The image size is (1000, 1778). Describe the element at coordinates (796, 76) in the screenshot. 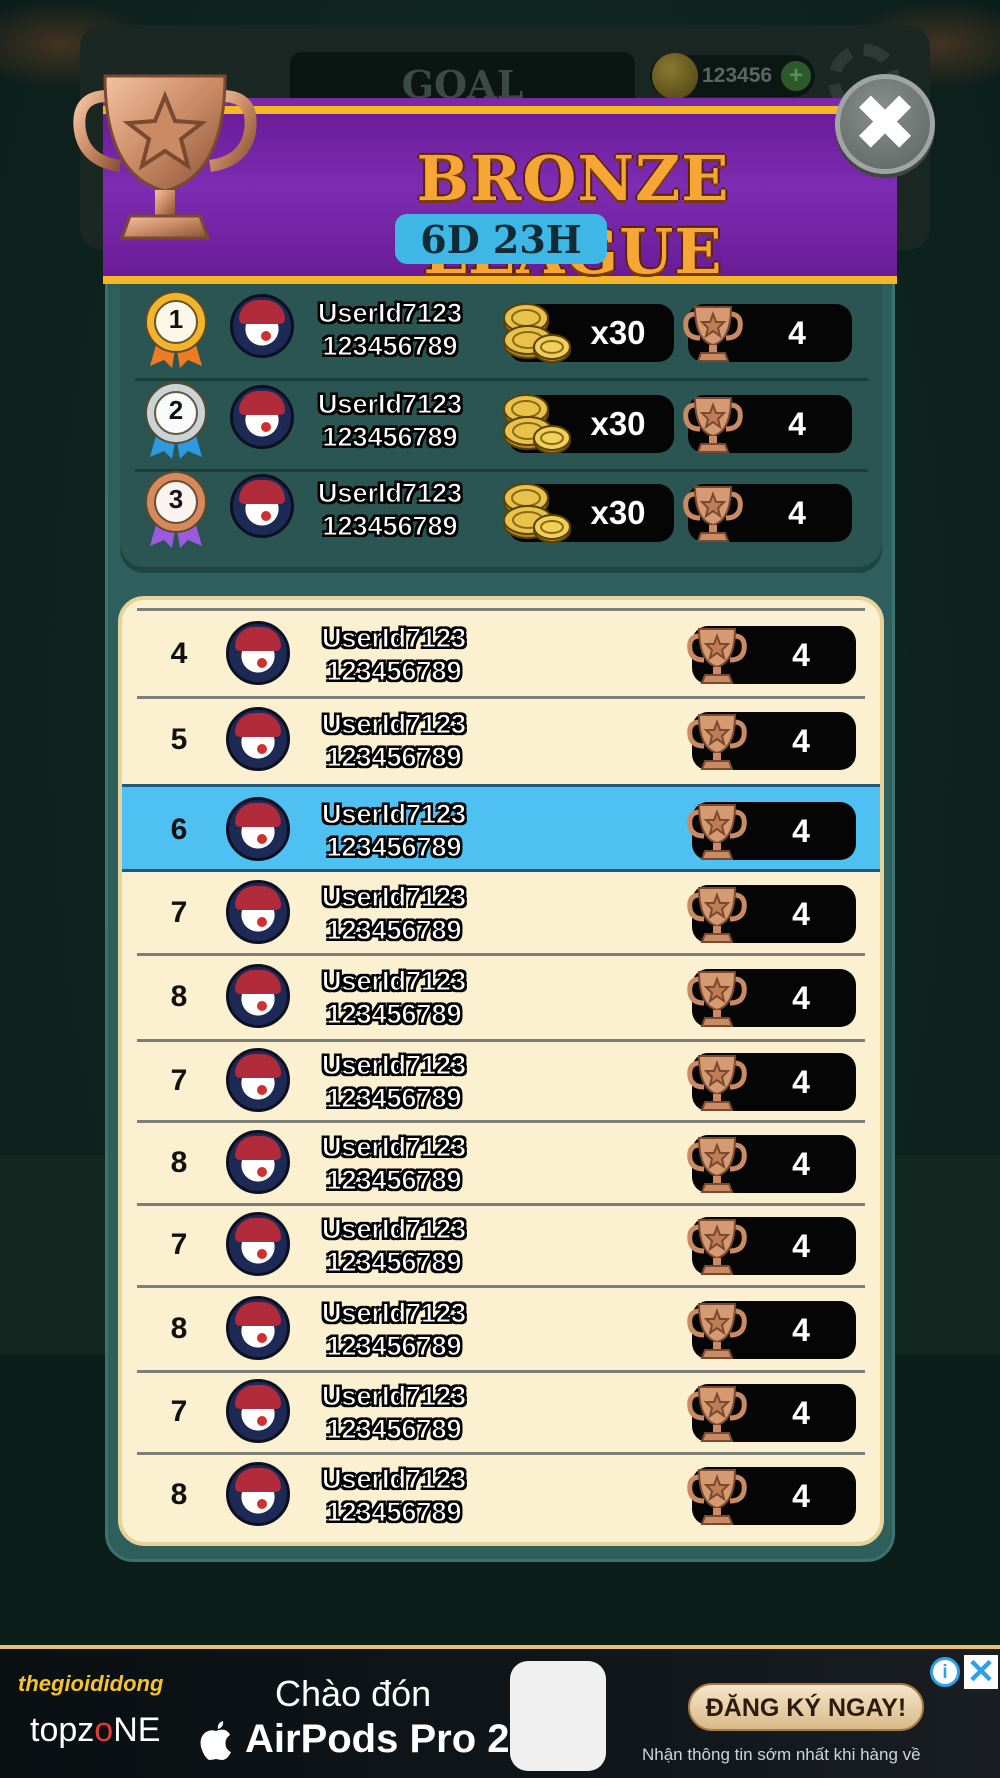

I see `add-coins-button: +` at that location.